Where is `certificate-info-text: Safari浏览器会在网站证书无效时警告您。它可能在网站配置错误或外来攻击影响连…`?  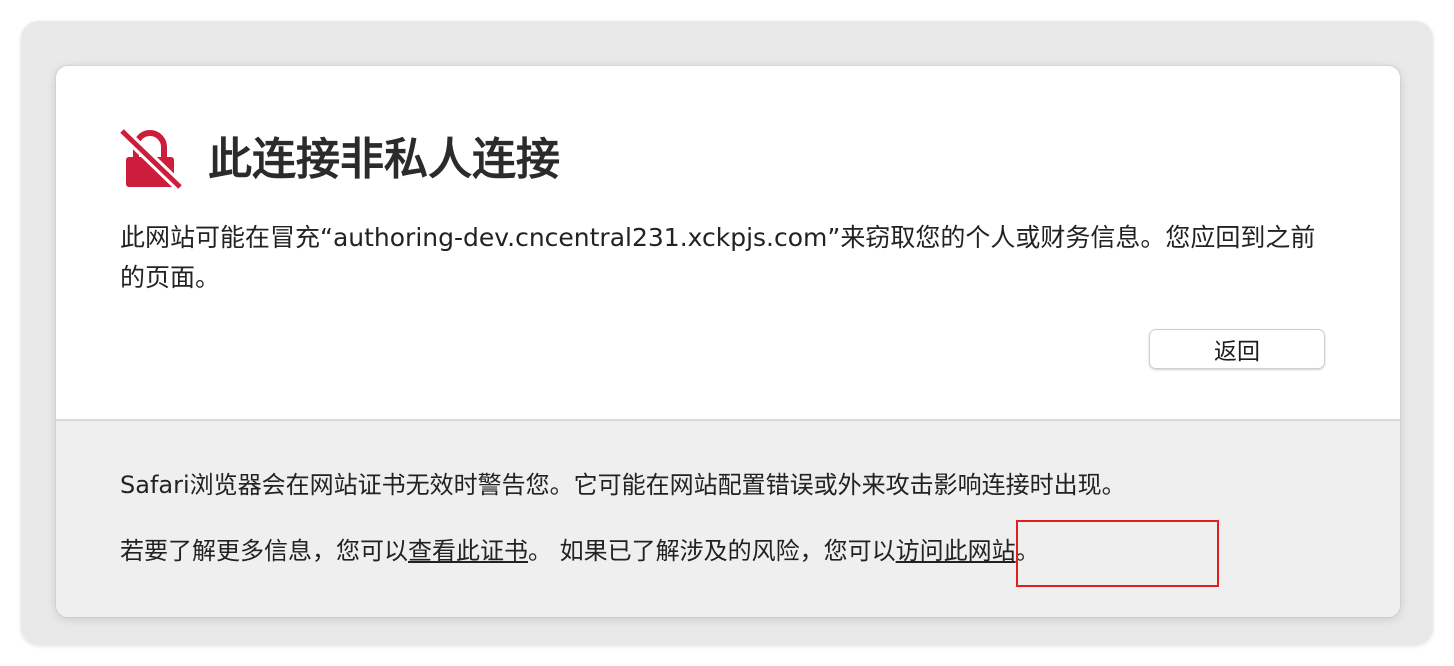
certificate-info-text: Safari浏览器会在网站证书无效时警告您。它可能在网站配置错误或外来攻击影响连… is located at coordinates (623, 485).